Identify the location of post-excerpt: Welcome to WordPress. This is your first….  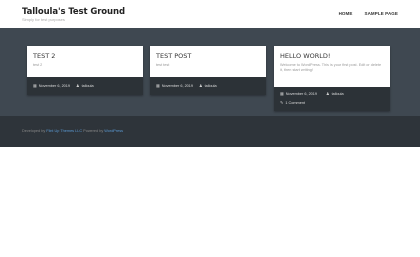
(331, 68).